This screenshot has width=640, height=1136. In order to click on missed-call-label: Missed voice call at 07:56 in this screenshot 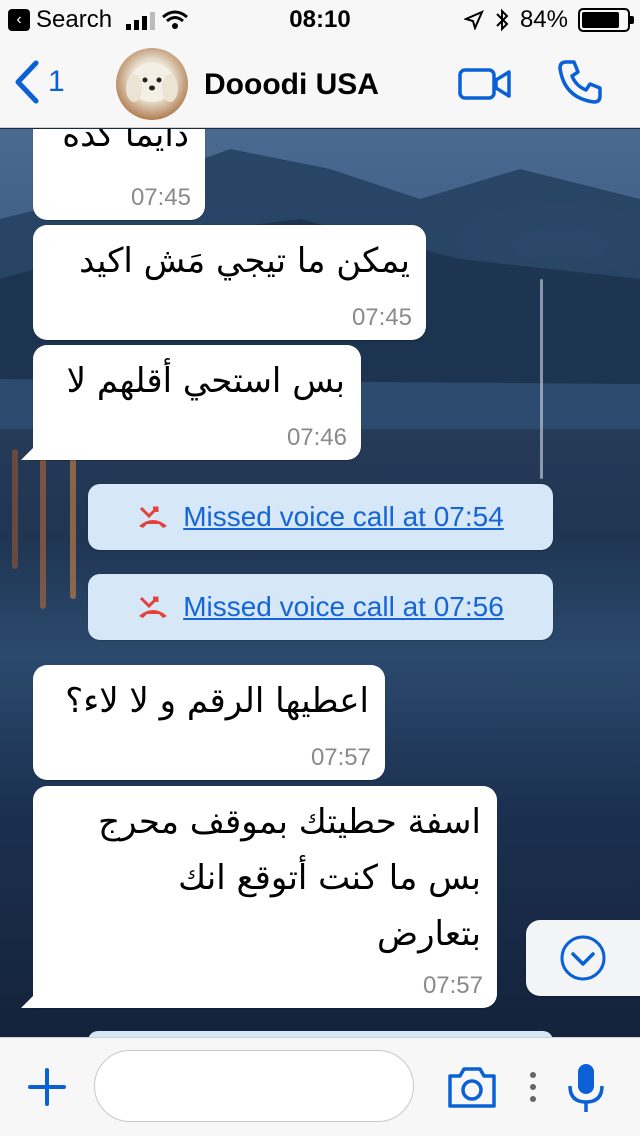, I will do `click(343, 607)`.